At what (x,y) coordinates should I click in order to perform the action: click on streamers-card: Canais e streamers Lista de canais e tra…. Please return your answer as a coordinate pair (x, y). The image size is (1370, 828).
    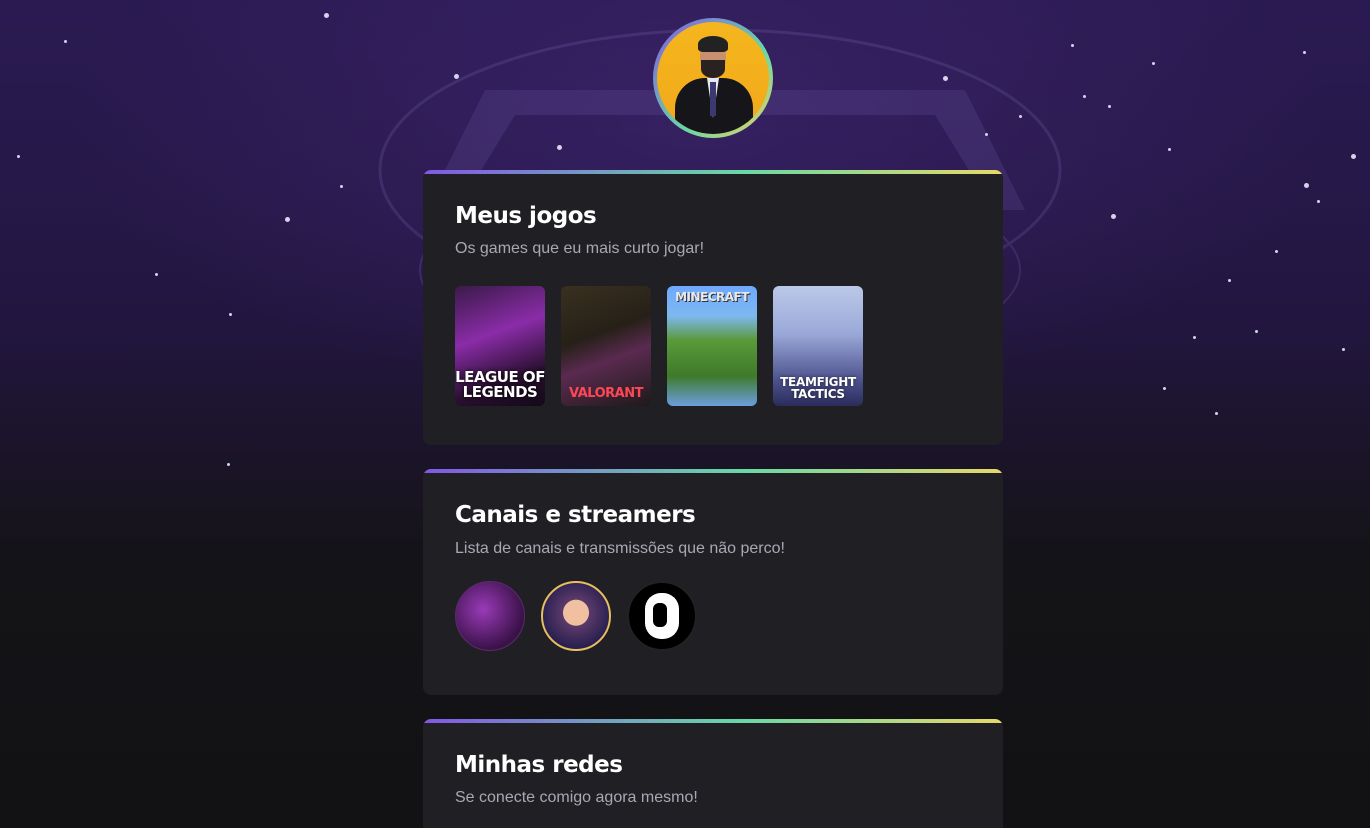
    Looking at the image, I should click on (713, 582).